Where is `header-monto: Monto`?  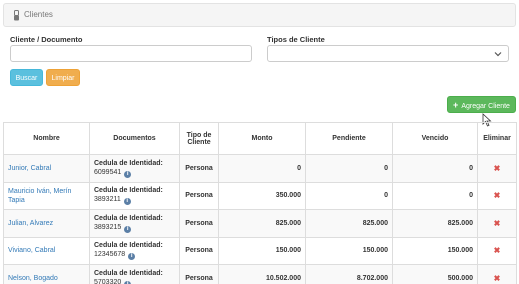
header-monto: Monto is located at coordinates (262, 138).